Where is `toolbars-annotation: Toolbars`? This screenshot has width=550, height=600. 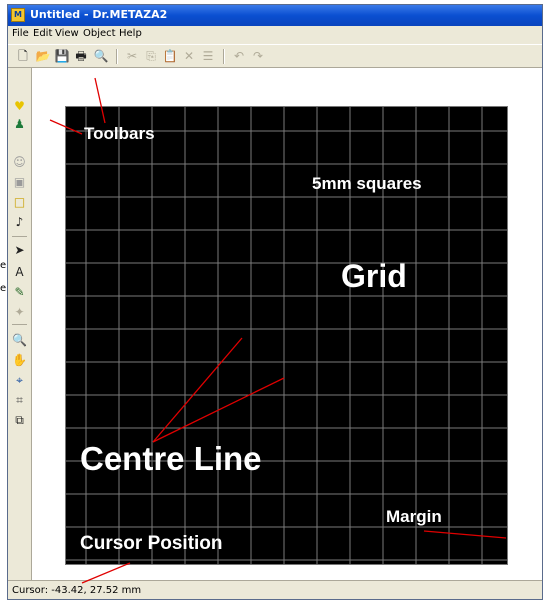
toolbars-annotation: Toolbars is located at coordinates (119, 133).